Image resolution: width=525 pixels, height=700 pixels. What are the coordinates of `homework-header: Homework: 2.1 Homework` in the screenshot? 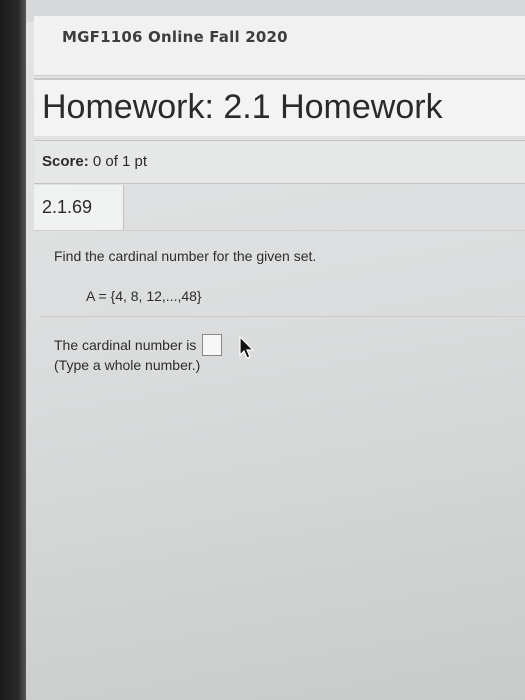 It's located at (279, 107).